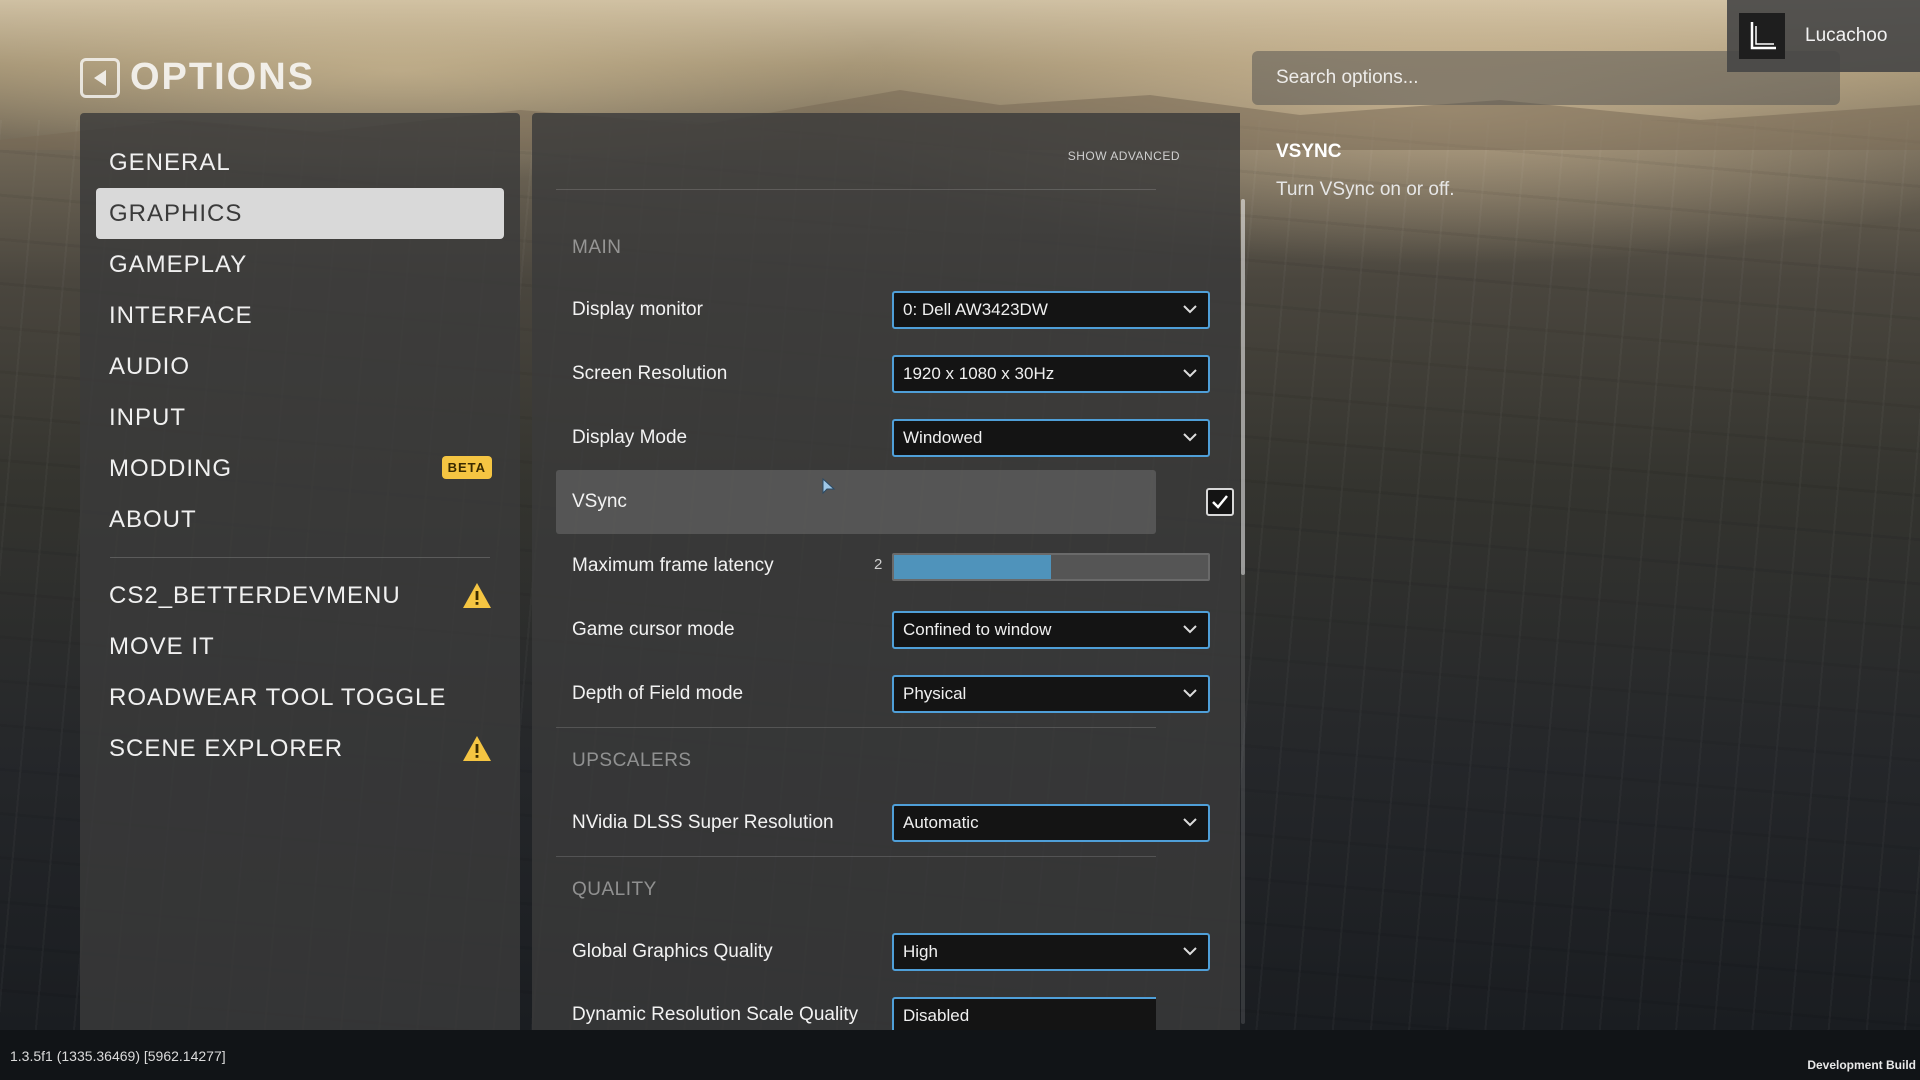 The image size is (1920, 1080). What do you see at coordinates (255, 595) in the screenshot?
I see `nav-item-label: CS2_BETTERDEVMENU` at bounding box center [255, 595].